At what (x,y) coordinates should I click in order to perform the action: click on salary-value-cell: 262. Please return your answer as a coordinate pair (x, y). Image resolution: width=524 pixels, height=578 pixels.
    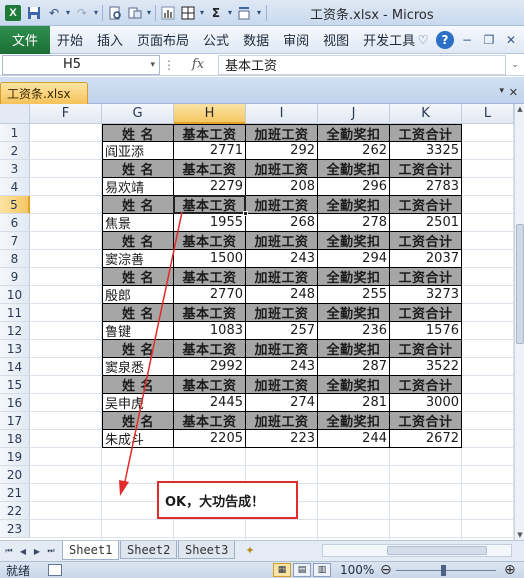
    Looking at the image, I should click on (354, 151).